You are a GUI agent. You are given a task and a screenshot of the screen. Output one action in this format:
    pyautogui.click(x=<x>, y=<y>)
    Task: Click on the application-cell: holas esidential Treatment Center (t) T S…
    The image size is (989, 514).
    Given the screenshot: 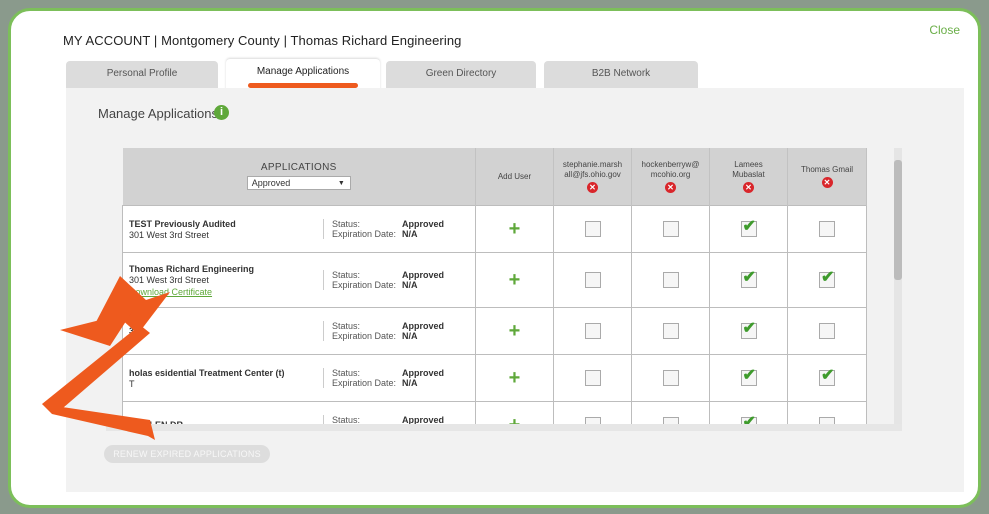 What is the action you would take?
    pyautogui.click(x=299, y=378)
    